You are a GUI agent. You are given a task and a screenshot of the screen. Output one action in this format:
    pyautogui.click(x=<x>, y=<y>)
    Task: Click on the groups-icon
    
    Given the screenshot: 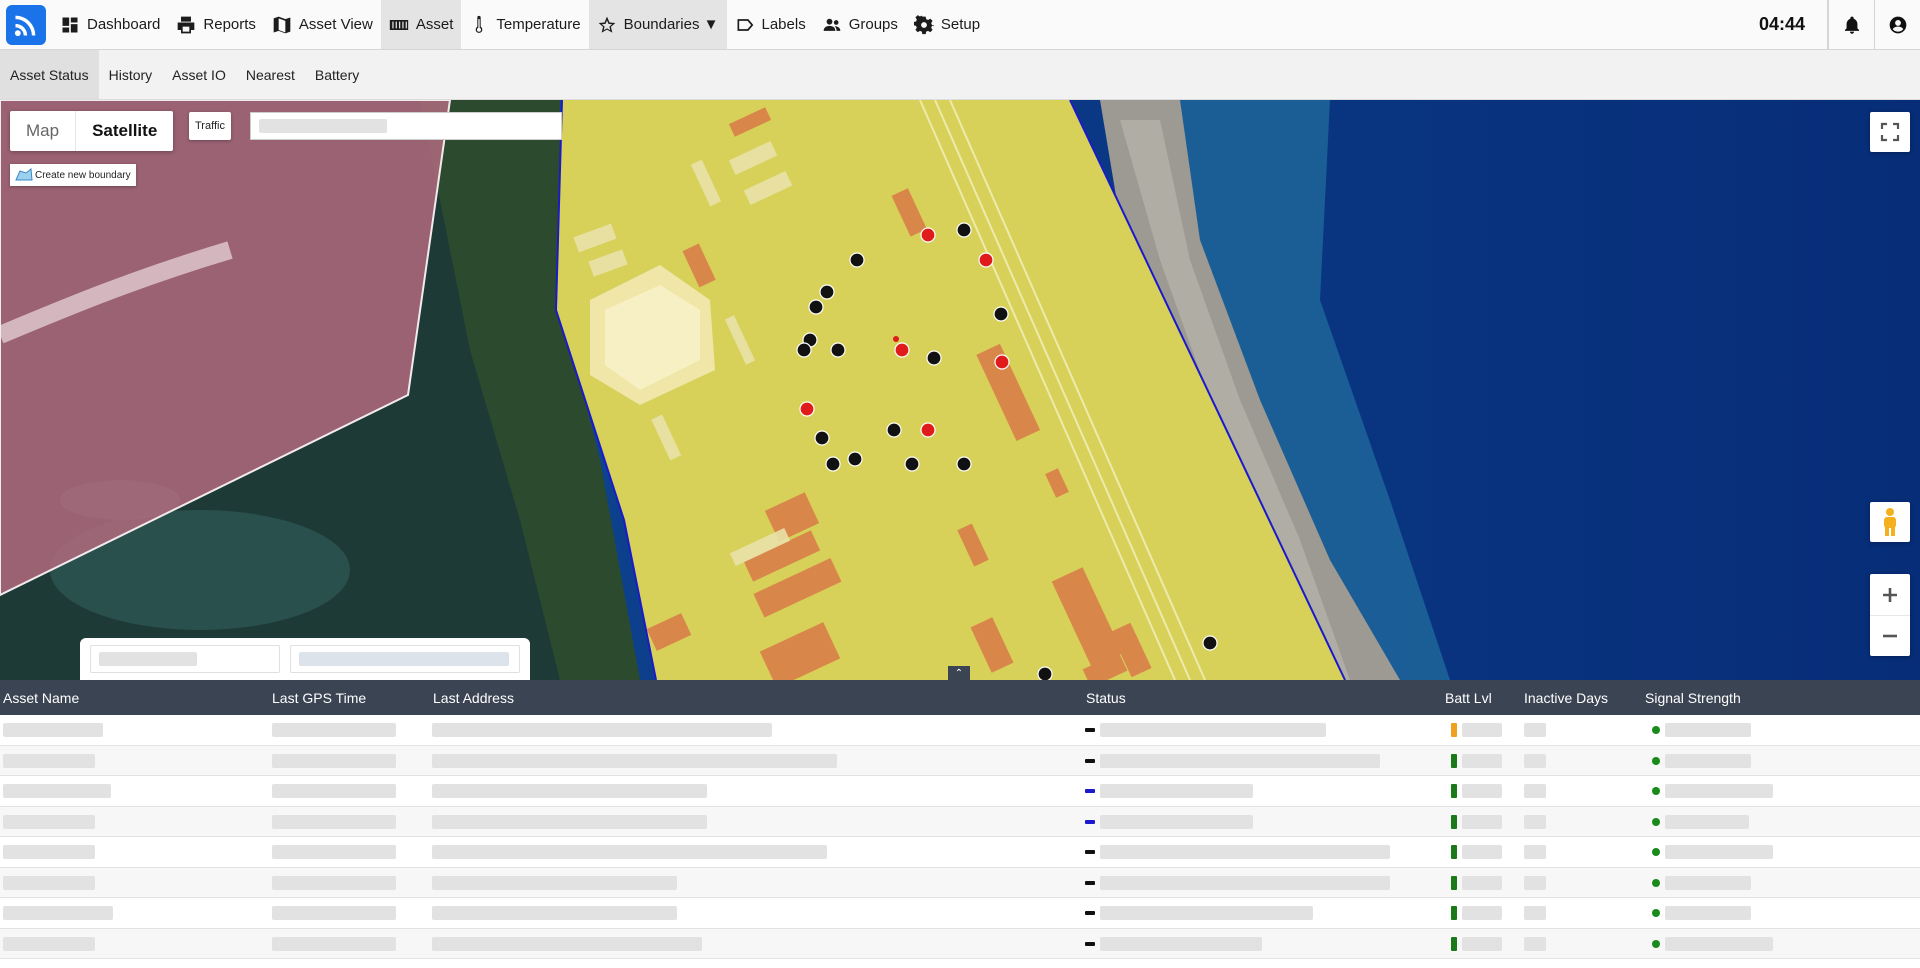 What is the action you would take?
    pyautogui.click(x=832, y=24)
    